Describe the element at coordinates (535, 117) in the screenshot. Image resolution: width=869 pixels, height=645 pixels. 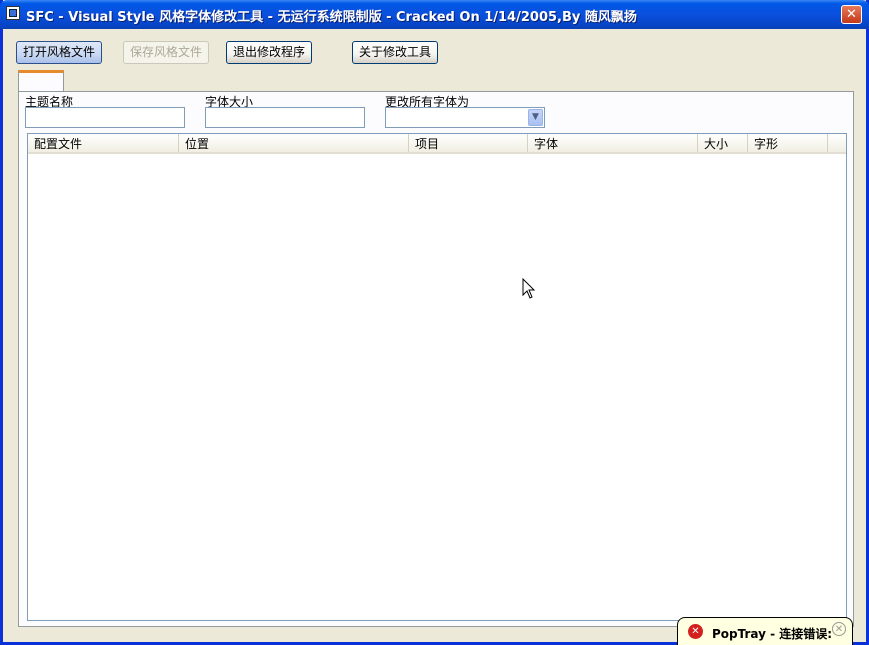
I see `chevron-down-icon: ▼` at that location.